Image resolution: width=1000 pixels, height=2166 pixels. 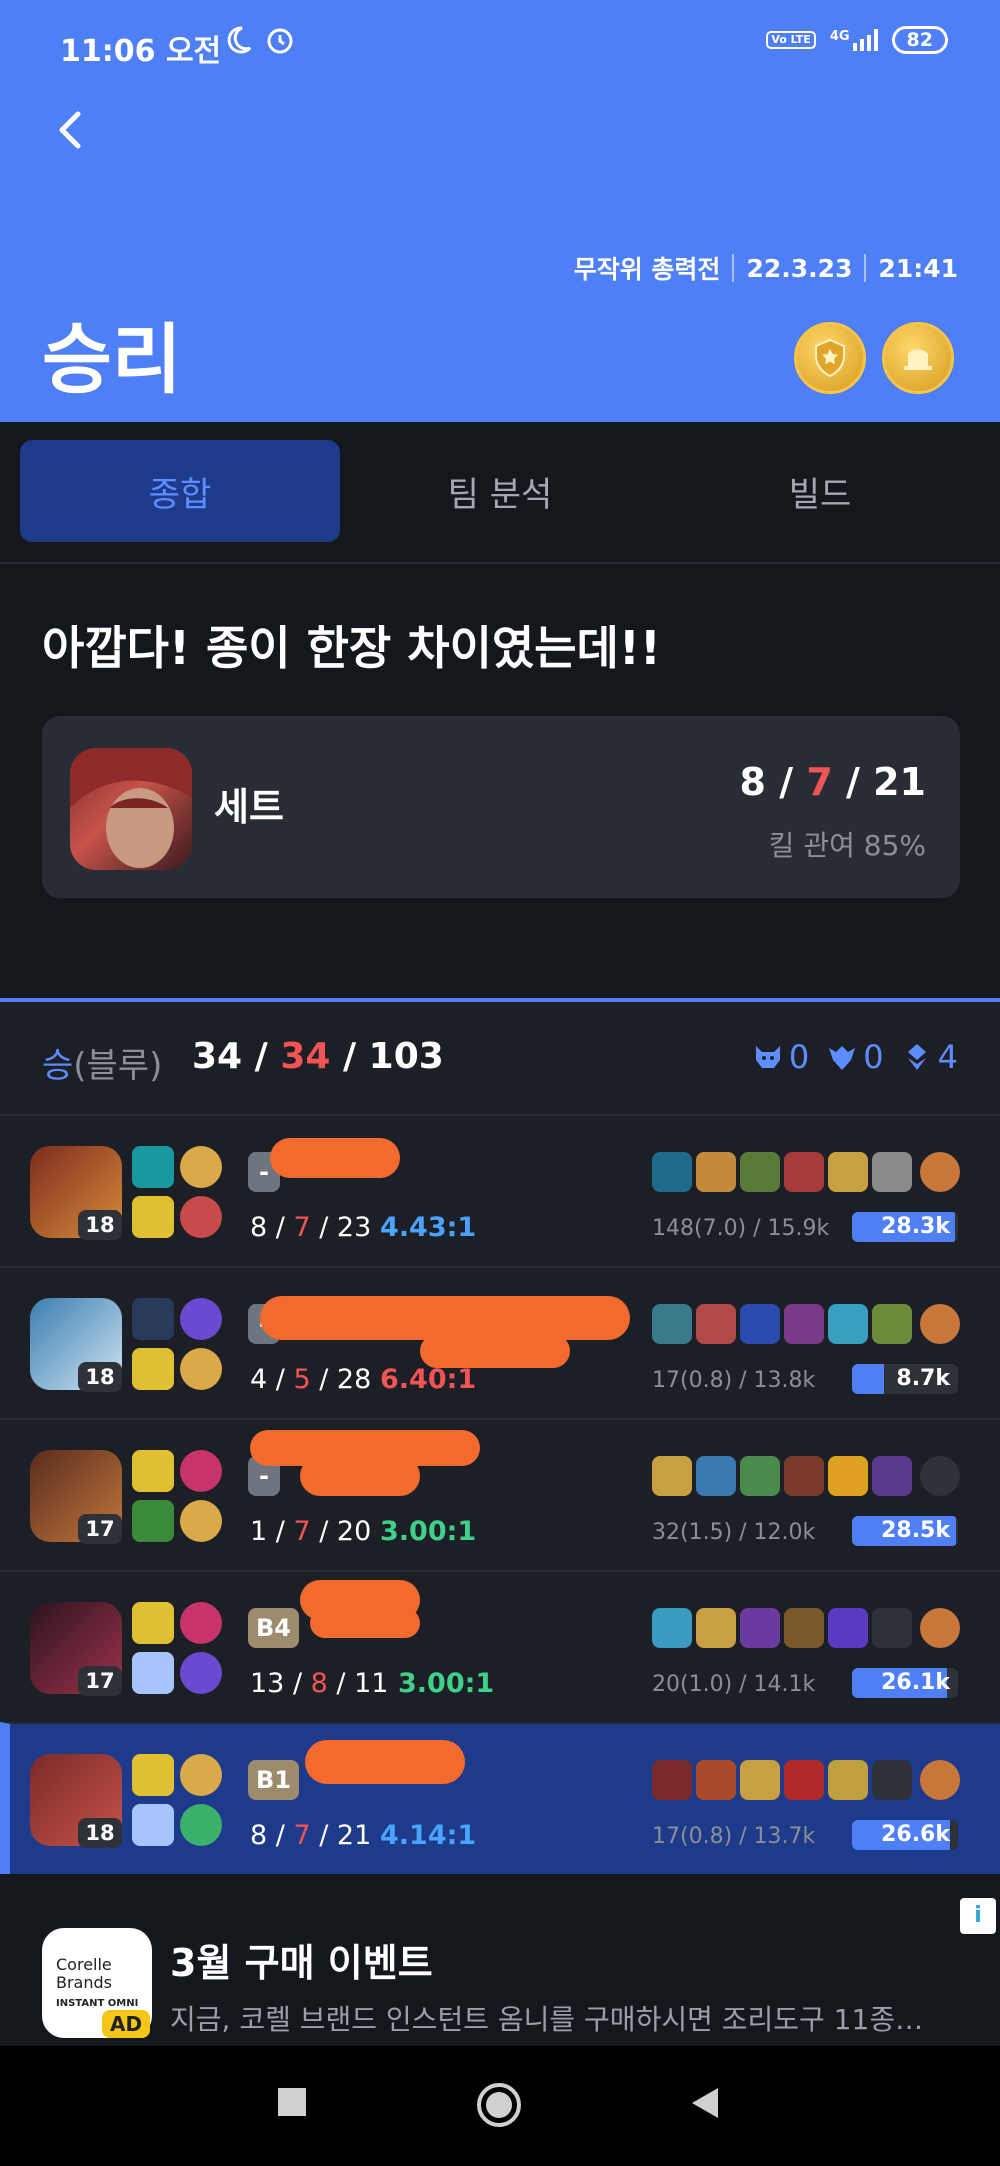 I want to click on alarm-icon, so click(x=280, y=41).